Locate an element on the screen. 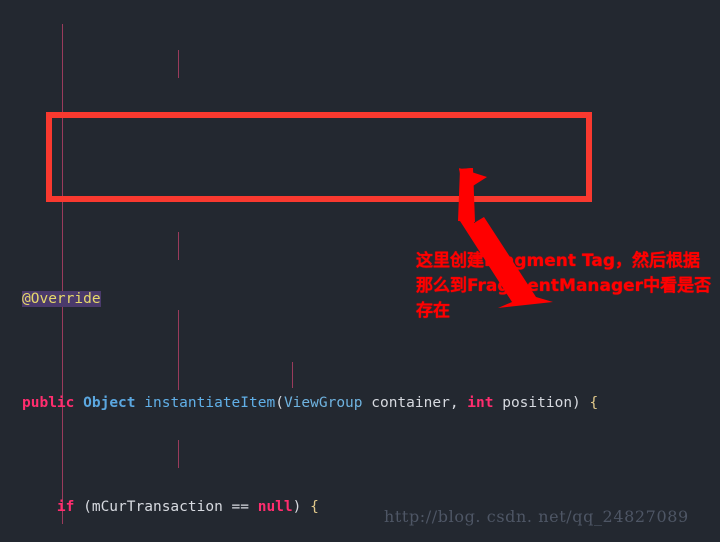 This screenshot has width=720, height=542. blog-url-watermark: http://blog. csdn. net/qq_24827089 is located at coordinates (536, 516).